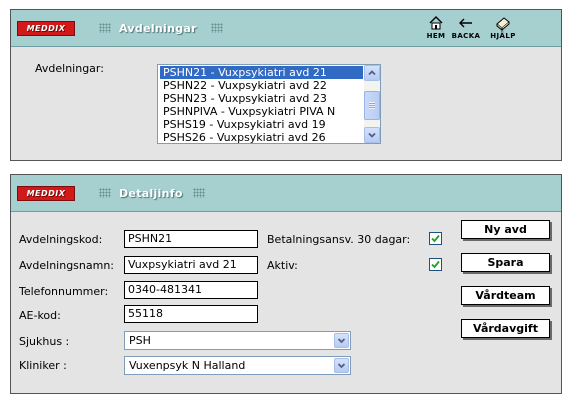 The image size is (571, 400). I want to click on active-checkbox, so click(435, 264).